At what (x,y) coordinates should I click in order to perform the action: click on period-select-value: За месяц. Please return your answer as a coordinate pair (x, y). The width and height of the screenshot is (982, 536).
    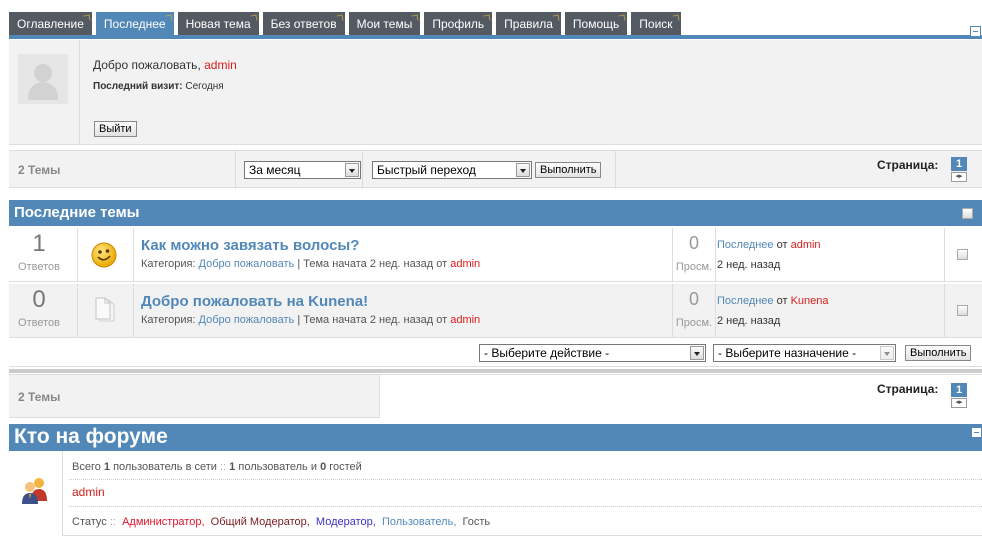
    Looking at the image, I should click on (275, 170).